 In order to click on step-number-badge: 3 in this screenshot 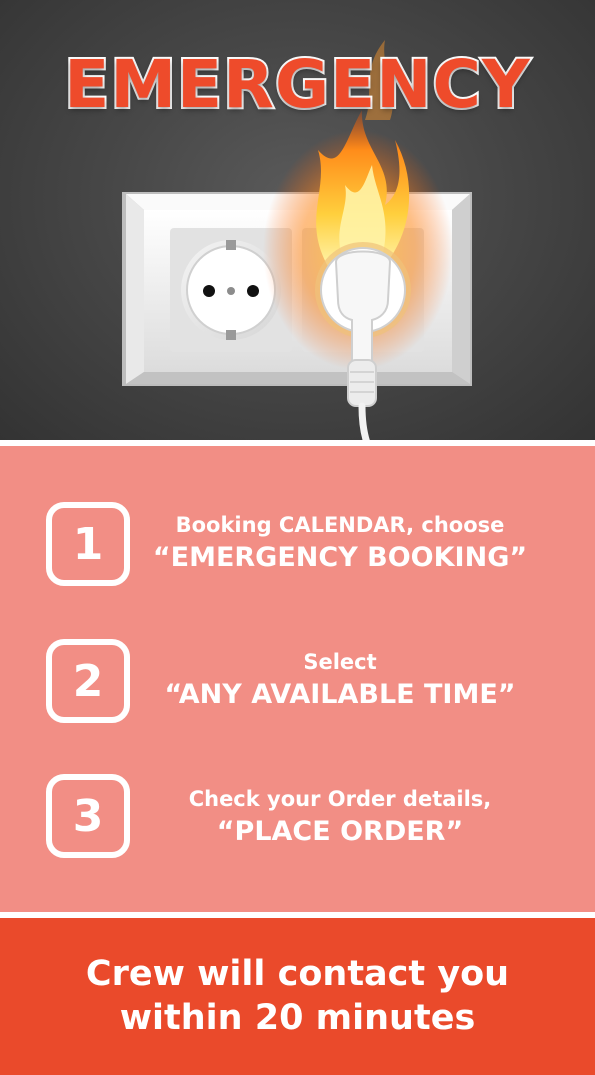, I will do `click(88, 816)`.